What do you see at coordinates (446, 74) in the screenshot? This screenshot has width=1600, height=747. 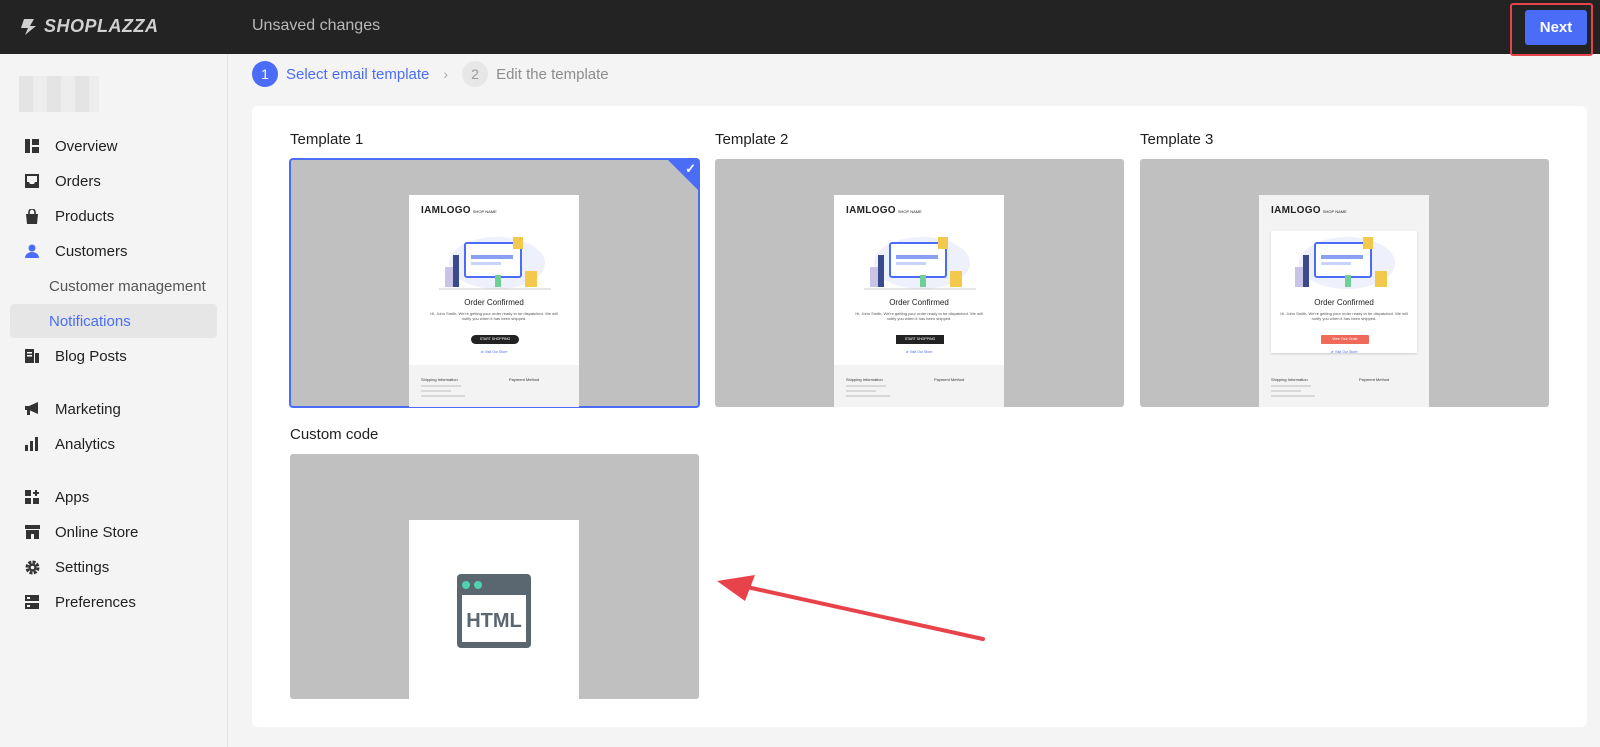 I see `chevron-right-icon: ›` at bounding box center [446, 74].